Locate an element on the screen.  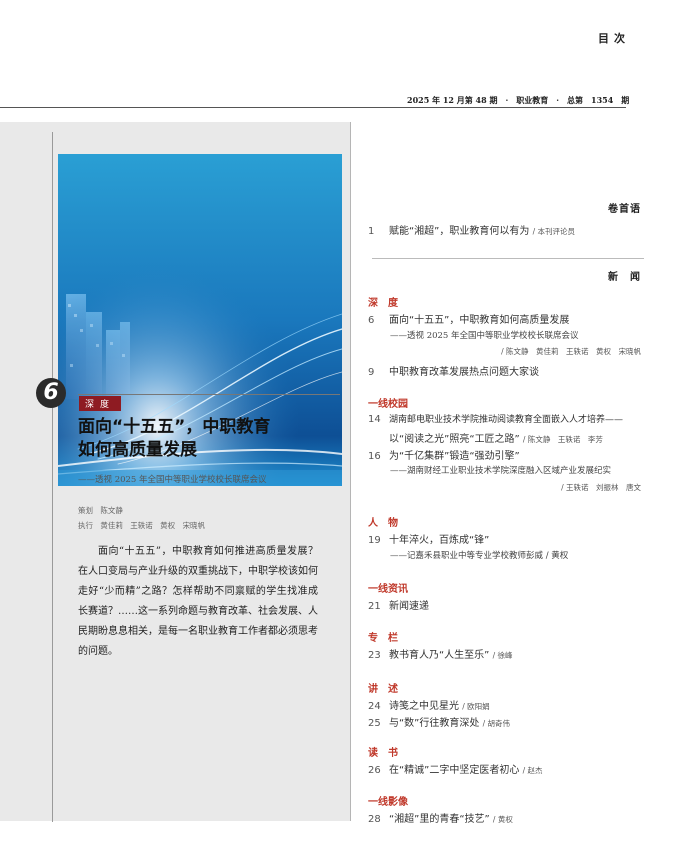
toc-entry-24: 24 诗笺之中见星光 / 欧阳娟 is located at coordinates (429, 704).